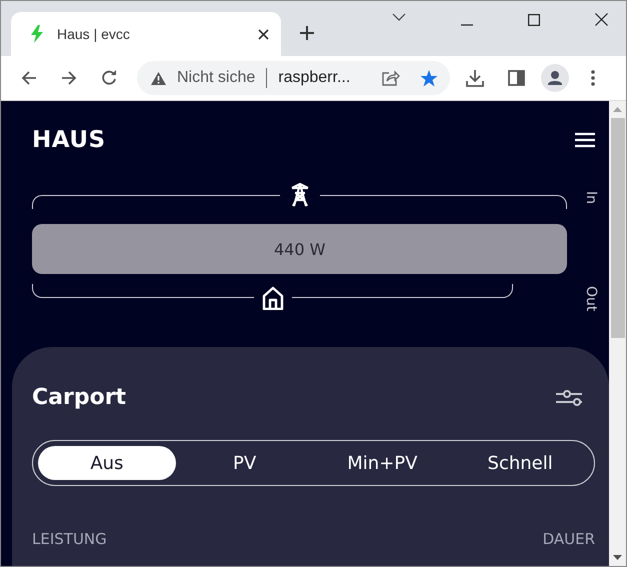 Image resolution: width=627 pixels, height=567 pixels. Describe the element at coordinates (467, 25) in the screenshot. I see `minimize-icon` at that location.